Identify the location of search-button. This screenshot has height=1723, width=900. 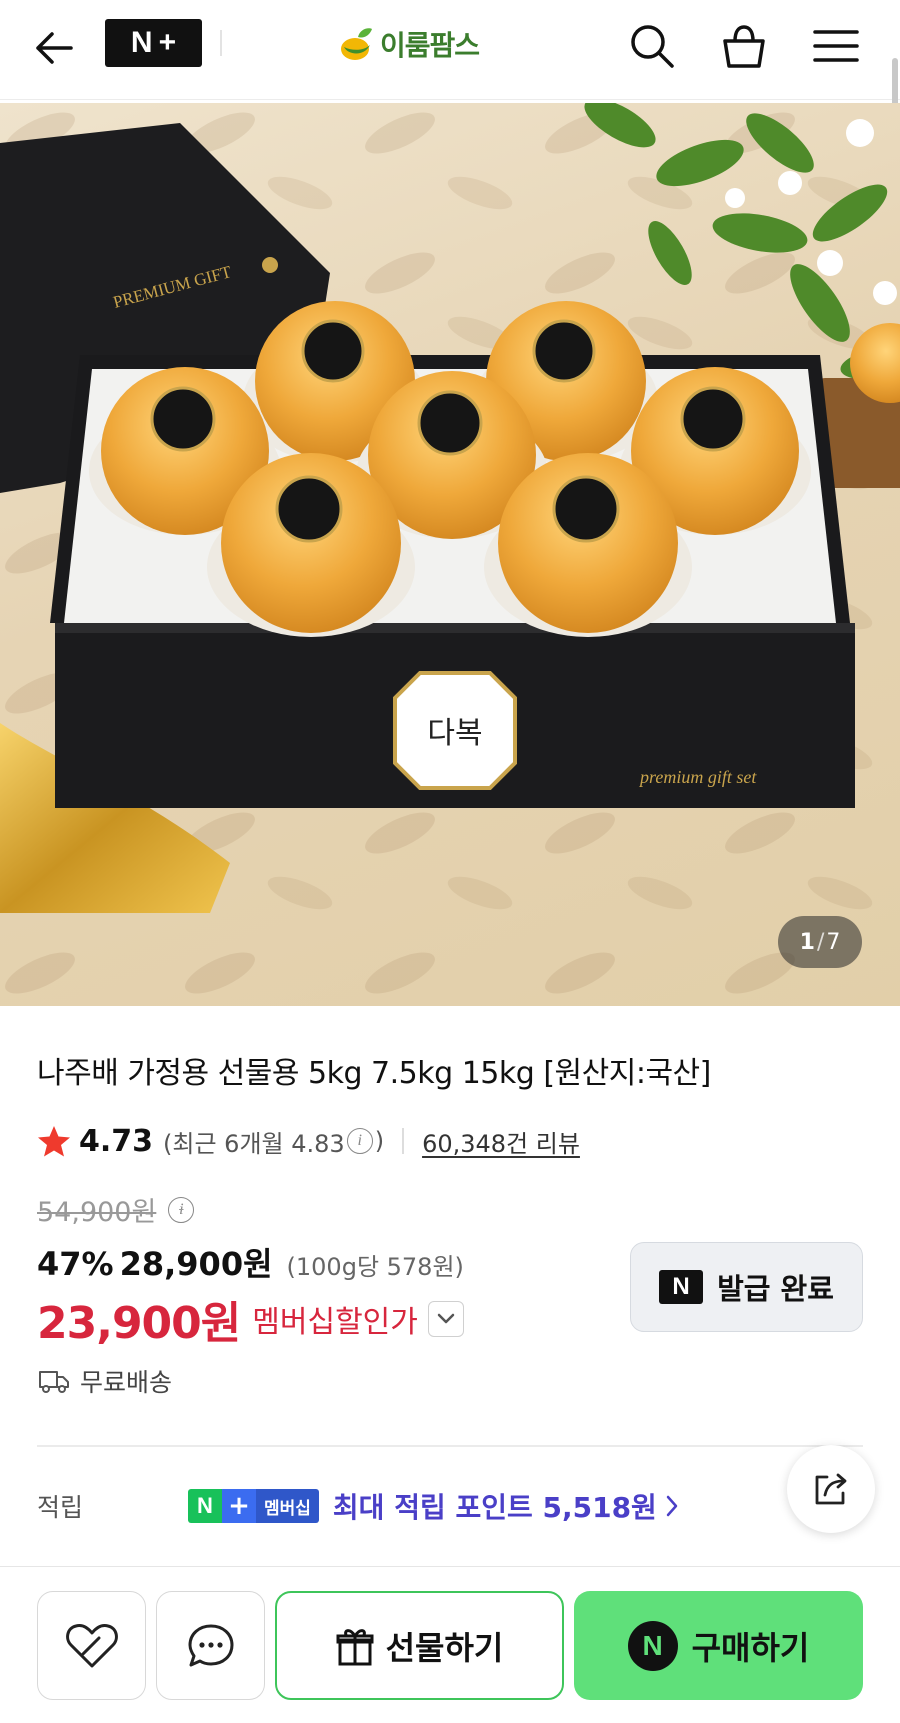
(652, 46).